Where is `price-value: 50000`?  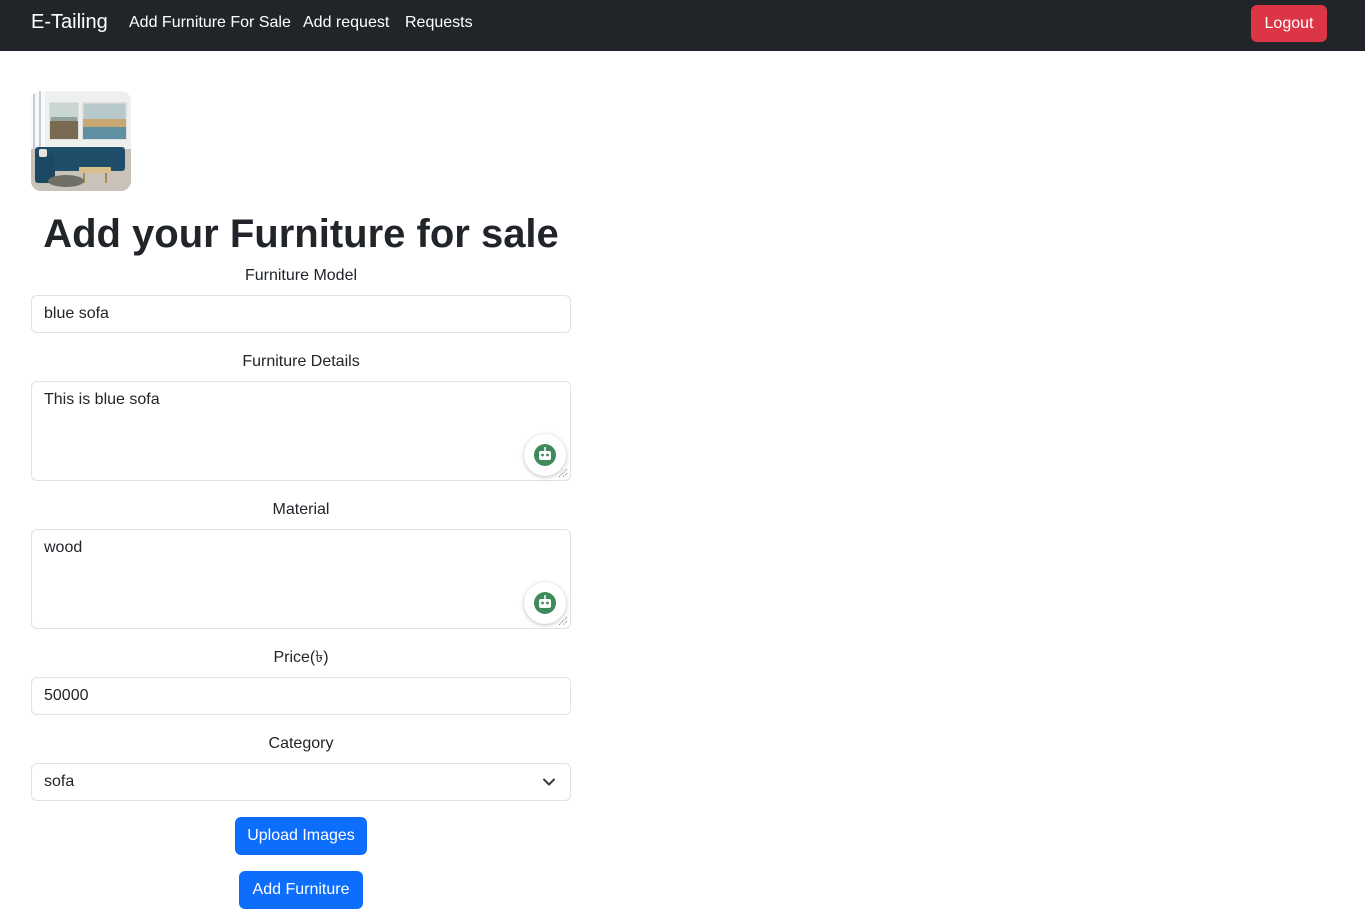 price-value: 50000 is located at coordinates (66, 695).